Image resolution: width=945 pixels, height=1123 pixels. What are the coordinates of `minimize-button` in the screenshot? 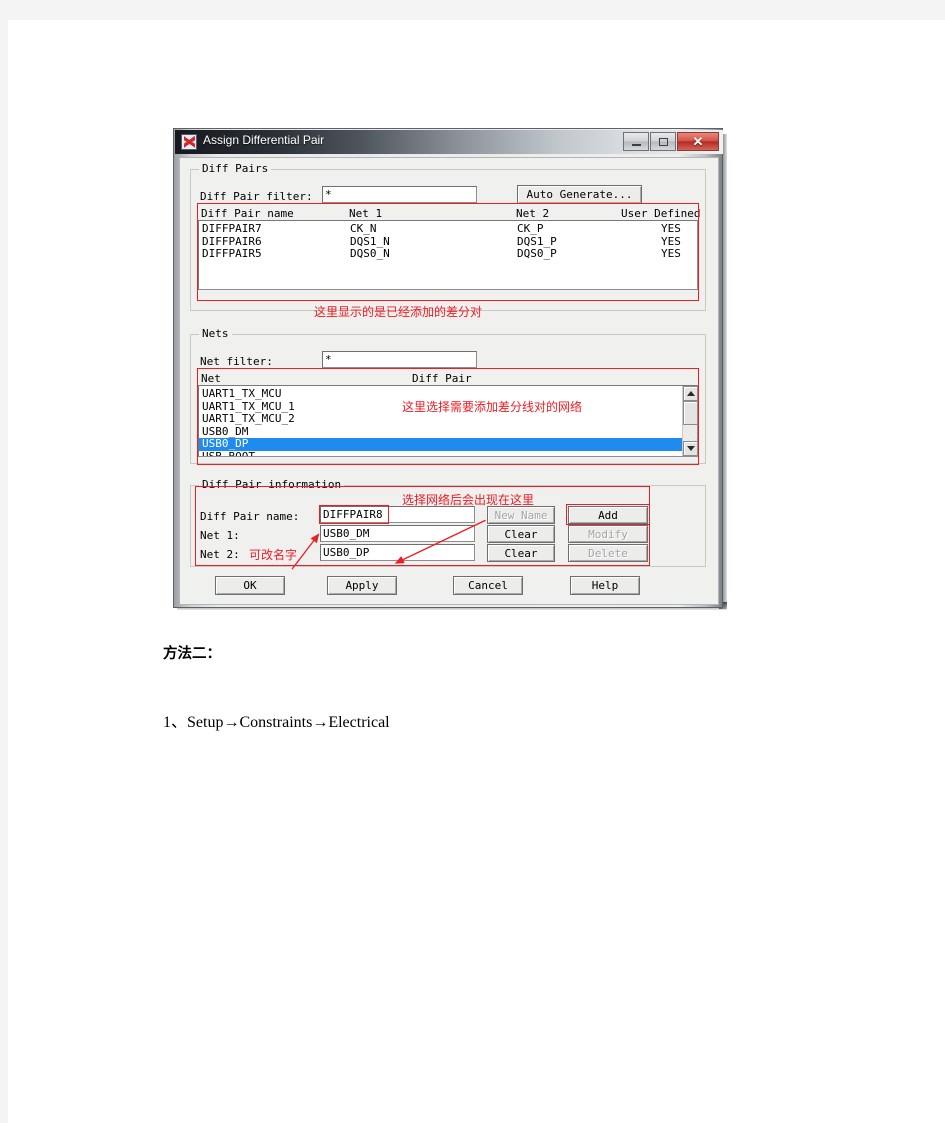 It's located at (636, 141).